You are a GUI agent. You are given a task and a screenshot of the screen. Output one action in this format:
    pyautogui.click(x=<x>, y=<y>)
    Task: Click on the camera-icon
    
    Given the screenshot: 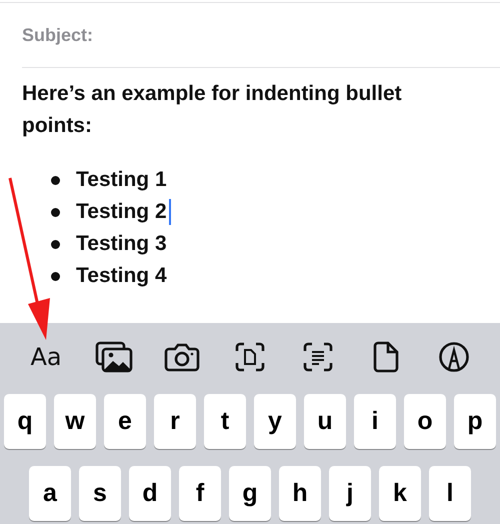 What is the action you would take?
    pyautogui.click(x=182, y=357)
    